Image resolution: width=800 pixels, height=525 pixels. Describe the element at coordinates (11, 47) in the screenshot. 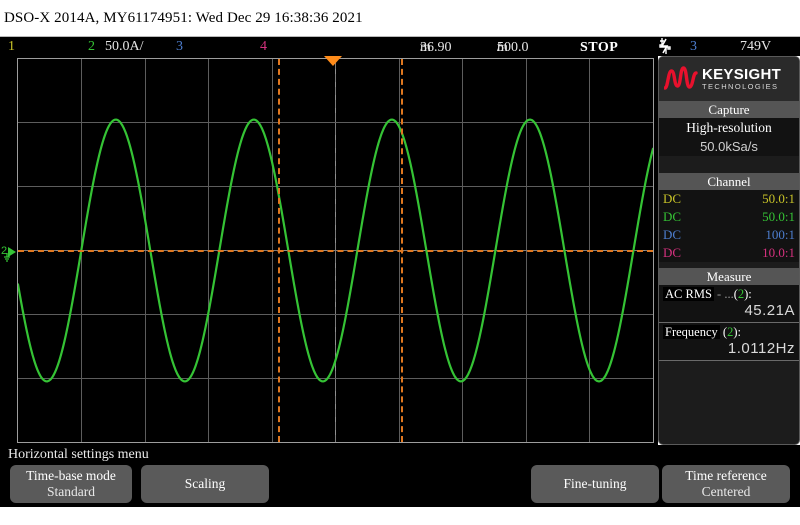

I see `status-channel-1-label: 1` at that location.